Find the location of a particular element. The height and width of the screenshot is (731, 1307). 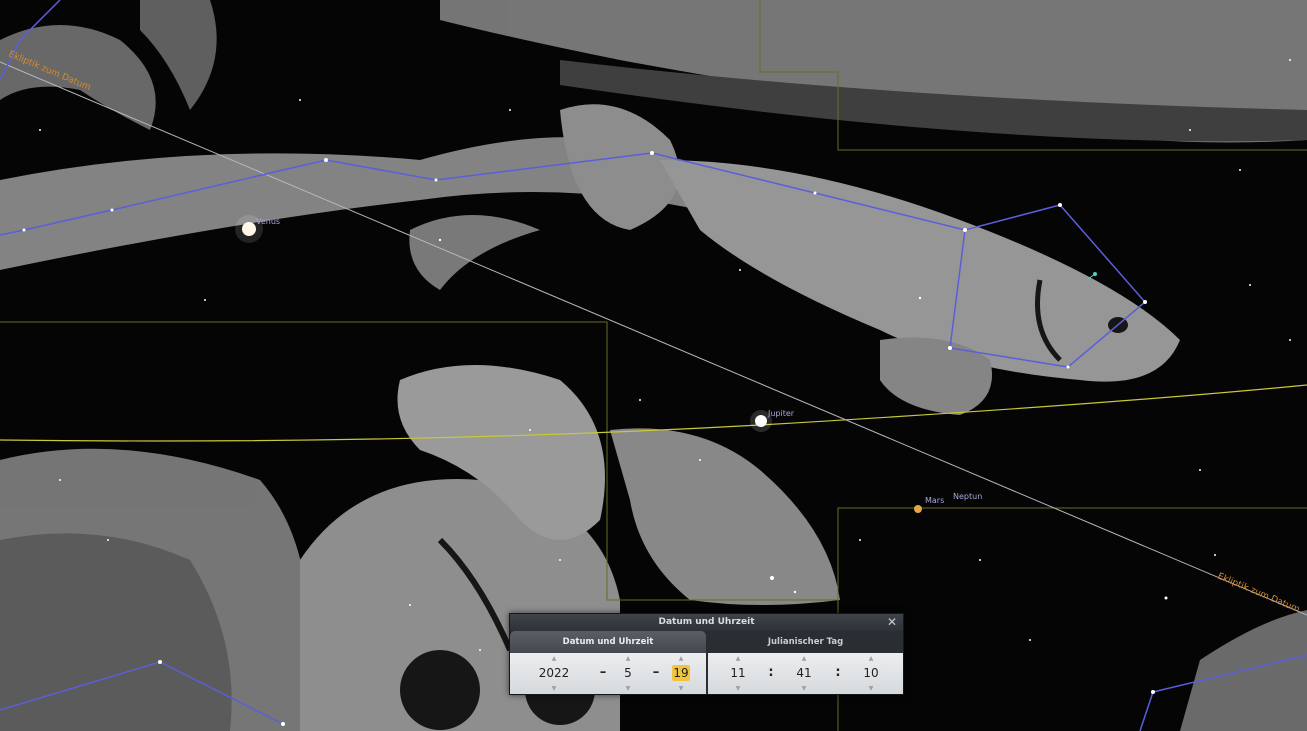

dialog-titlebar: Datum und Uhrzeit is located at coordinates (706, 622).